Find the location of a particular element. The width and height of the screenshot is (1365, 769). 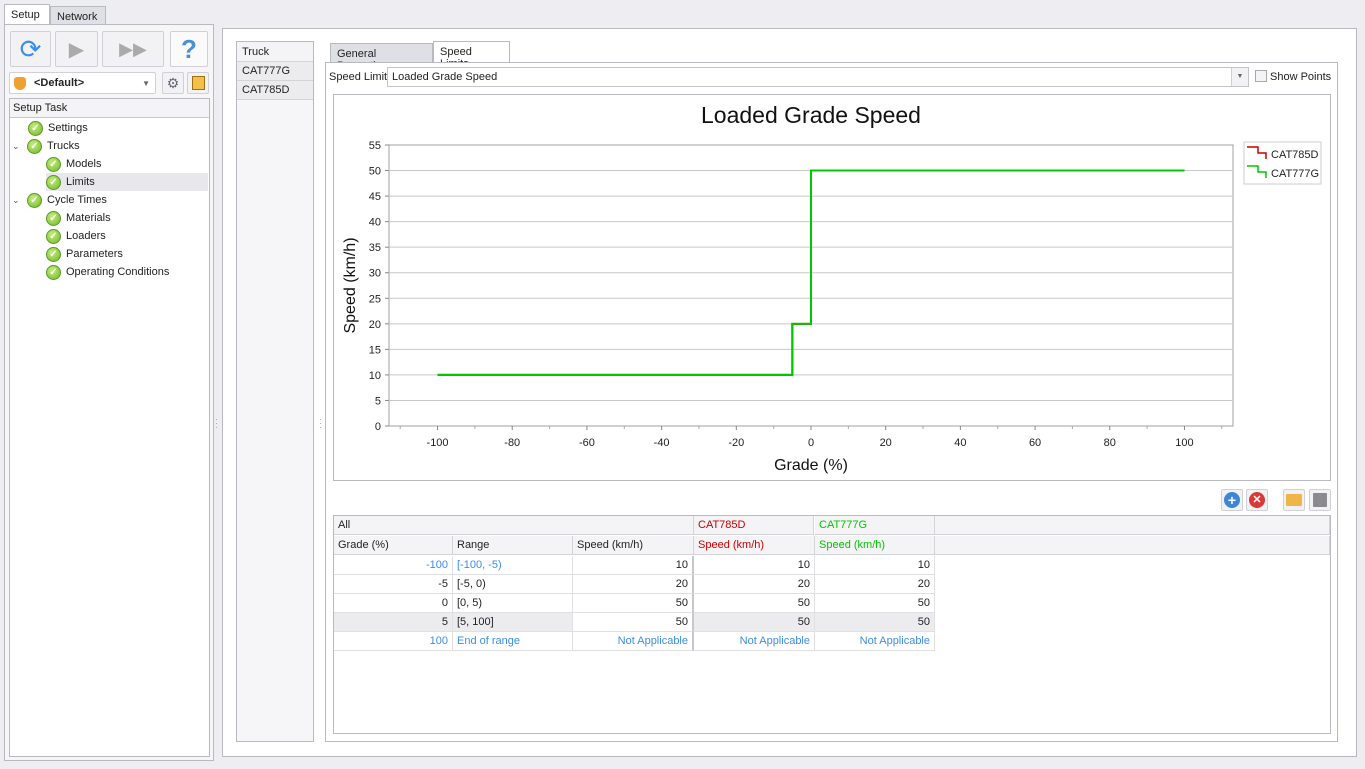

floppy-disk-icon is located at coordinates (1320, 500).